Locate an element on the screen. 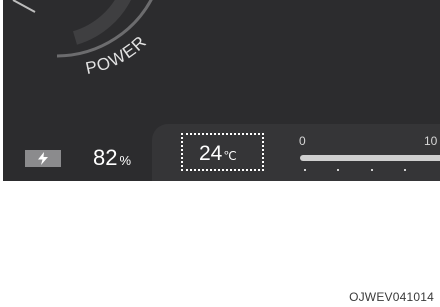  battery-charge-icon is located at coordinates (43, 158).